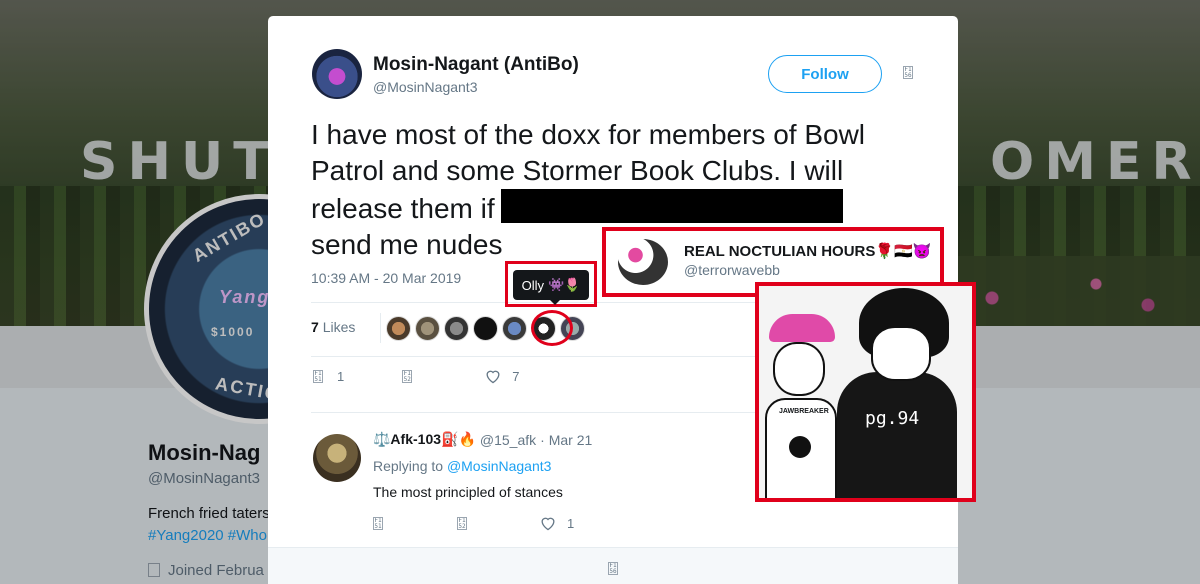 This screenshot has height=584, width=1200. Describe the element at coordinates (425, 87) in the screenshot. I see `author-handle: @MosinNagant3` at that location.